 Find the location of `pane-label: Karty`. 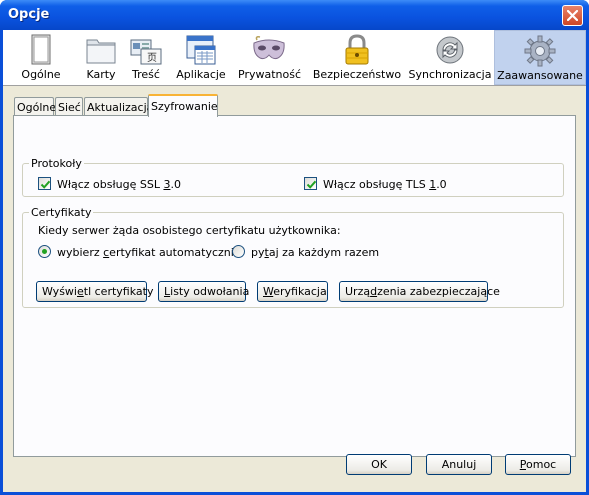

pane-label: Karty is located at coordinates (101, 74).